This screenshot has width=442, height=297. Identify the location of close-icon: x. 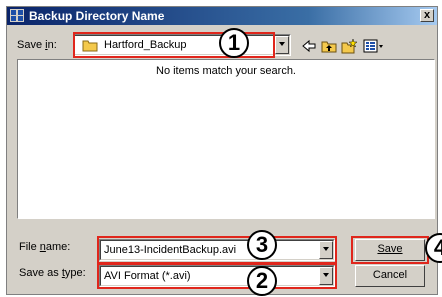
(427, 15).